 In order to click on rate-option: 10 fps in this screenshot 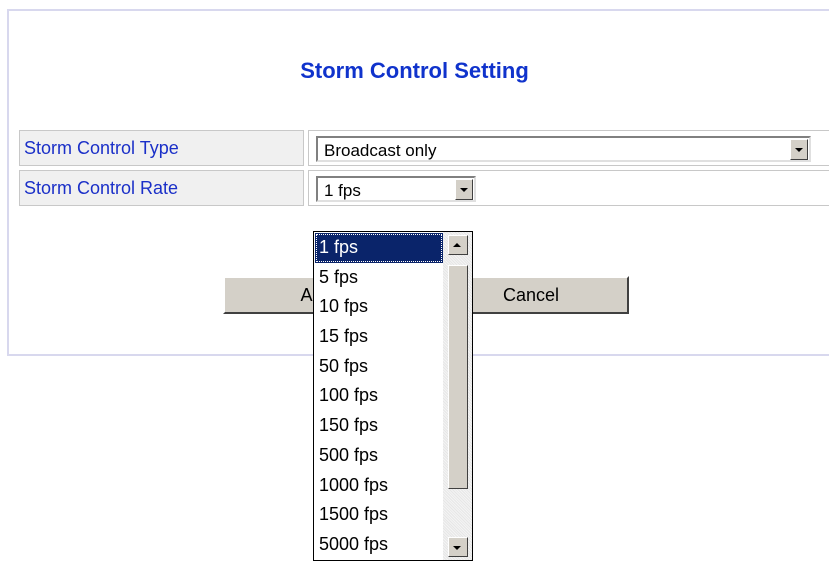, I will do `click(379, 307)`.